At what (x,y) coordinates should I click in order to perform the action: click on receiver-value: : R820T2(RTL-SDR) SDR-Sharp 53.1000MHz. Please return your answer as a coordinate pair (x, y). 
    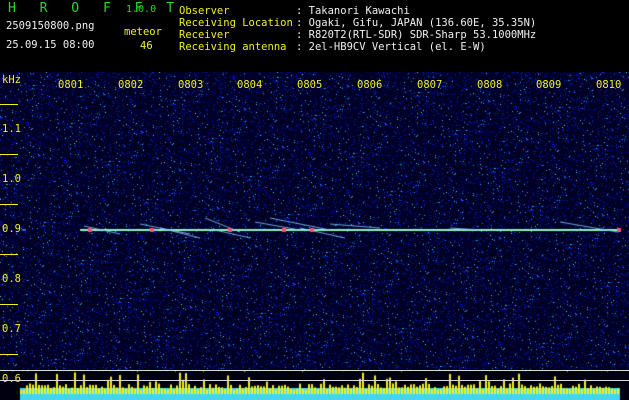
    Looking at the image, I should click on (416, 35).